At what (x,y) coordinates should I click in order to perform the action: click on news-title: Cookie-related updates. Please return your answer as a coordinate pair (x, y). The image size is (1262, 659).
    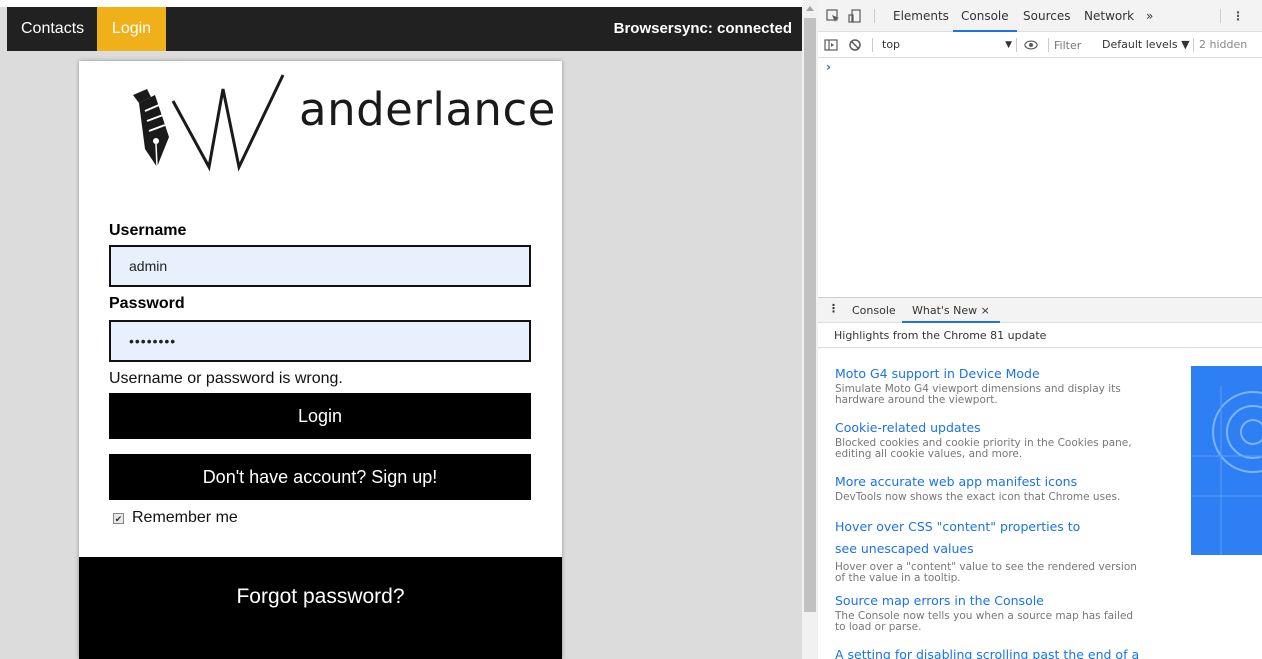
    Looking at the image, I should click on (995, 428).